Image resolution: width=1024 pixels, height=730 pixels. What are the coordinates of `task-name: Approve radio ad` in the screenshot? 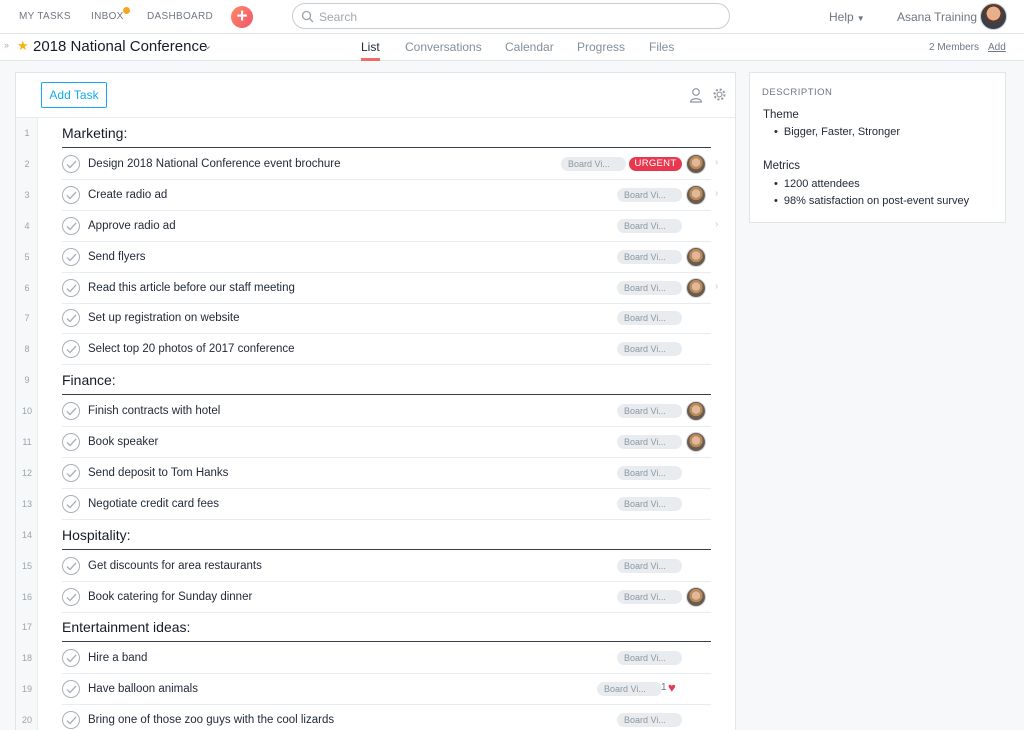 It's located at (132, 226).